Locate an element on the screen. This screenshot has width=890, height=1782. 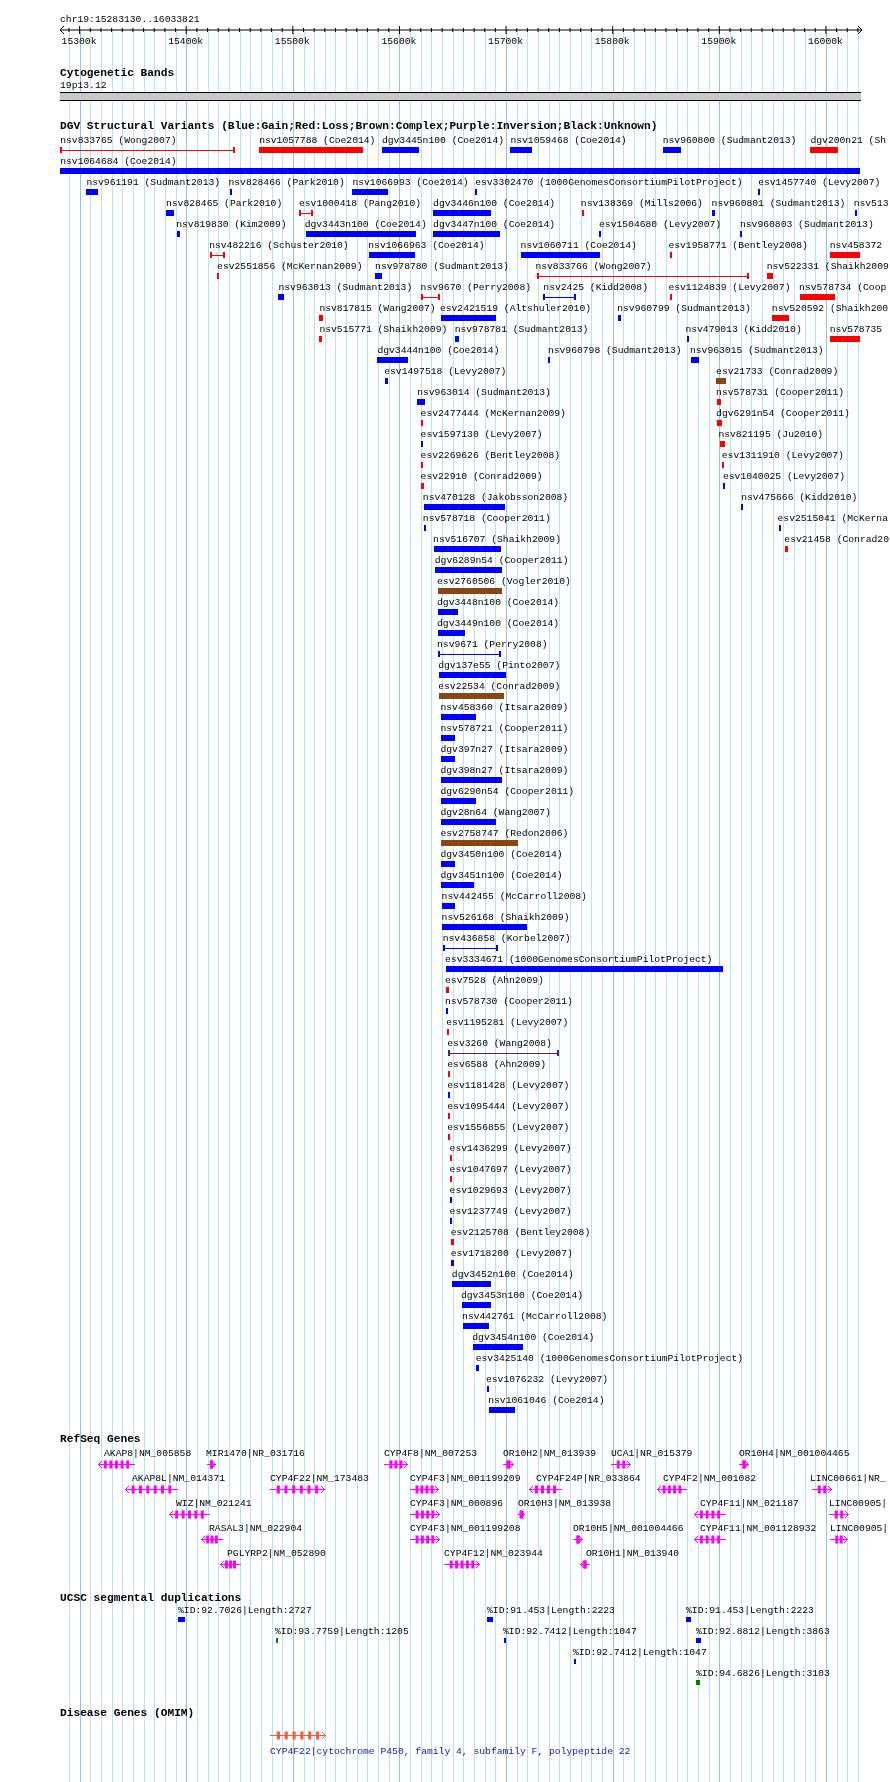
disease-gene-link: CYP4F22|cytochrome P450, family 4, subfamily F, polypeptide 22 is located at coordinates (450, 1751).